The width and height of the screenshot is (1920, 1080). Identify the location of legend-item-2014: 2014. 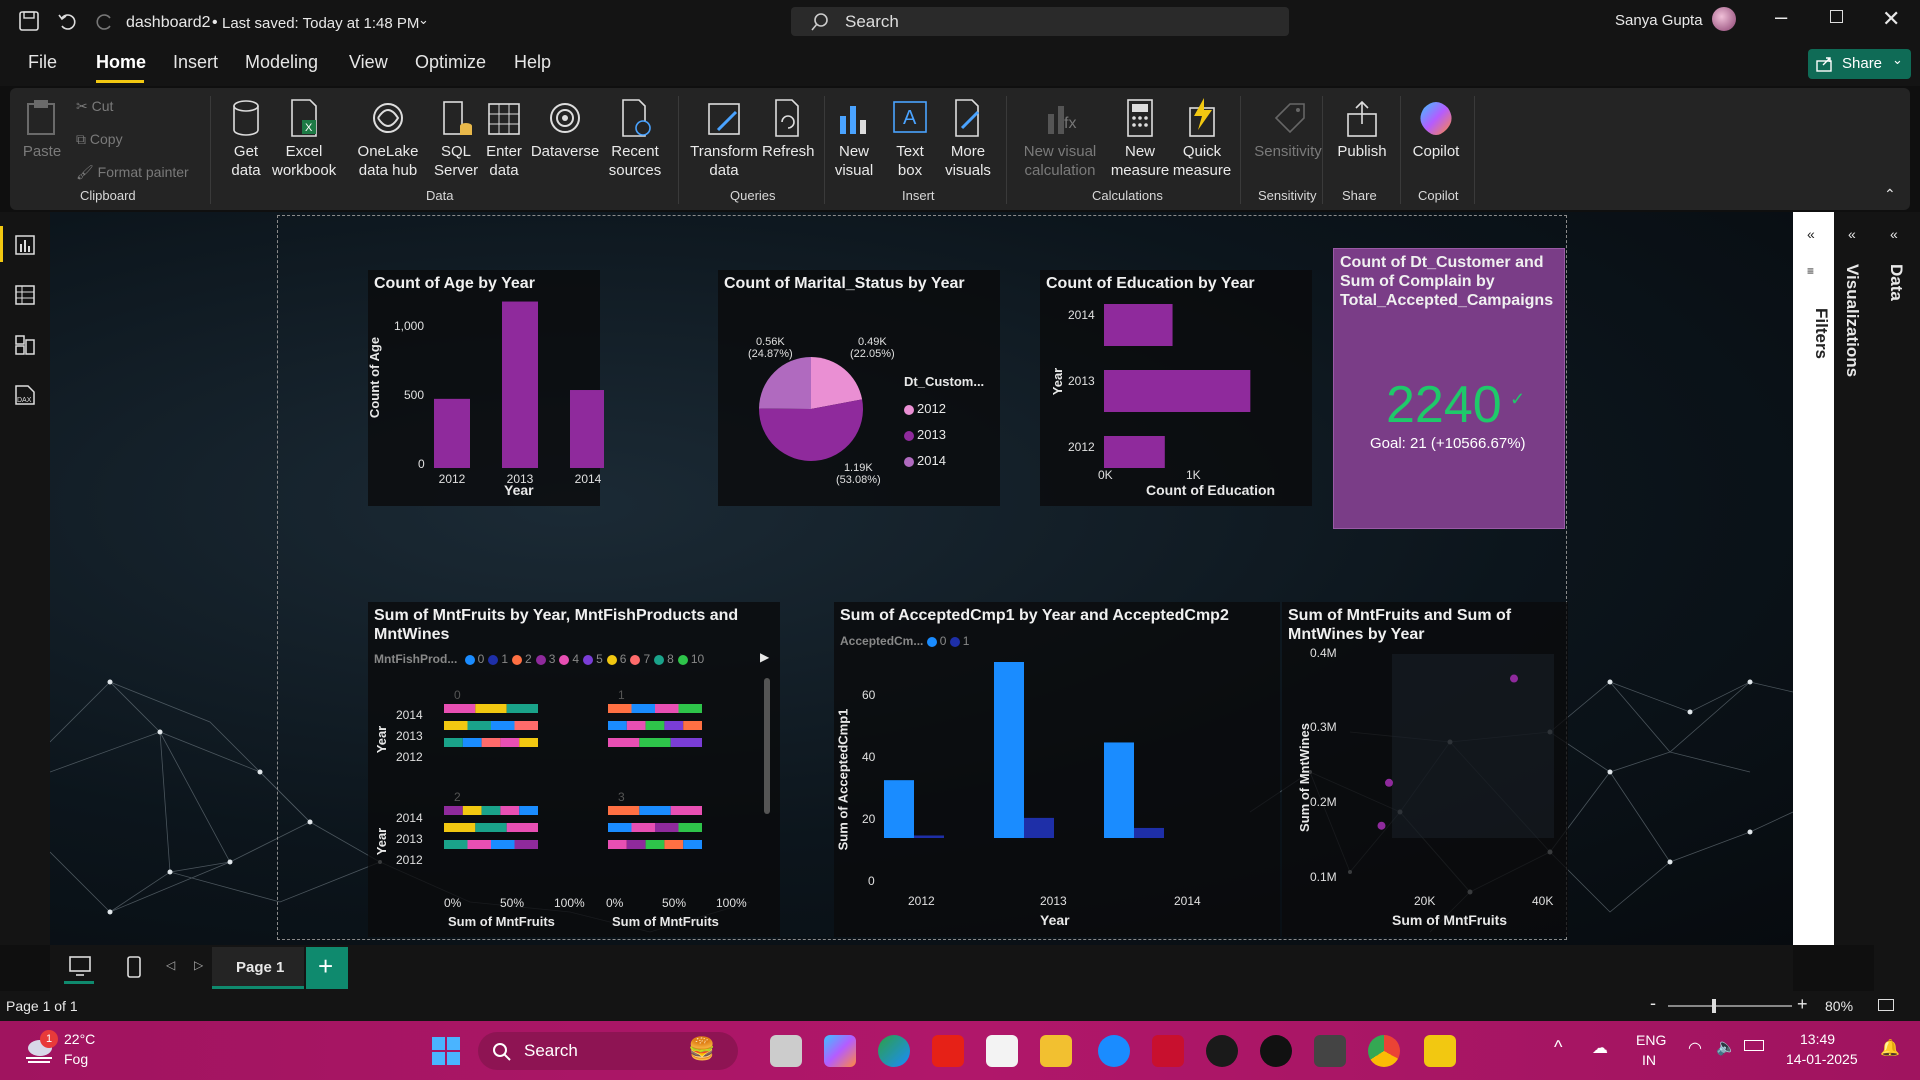
(925, 461).